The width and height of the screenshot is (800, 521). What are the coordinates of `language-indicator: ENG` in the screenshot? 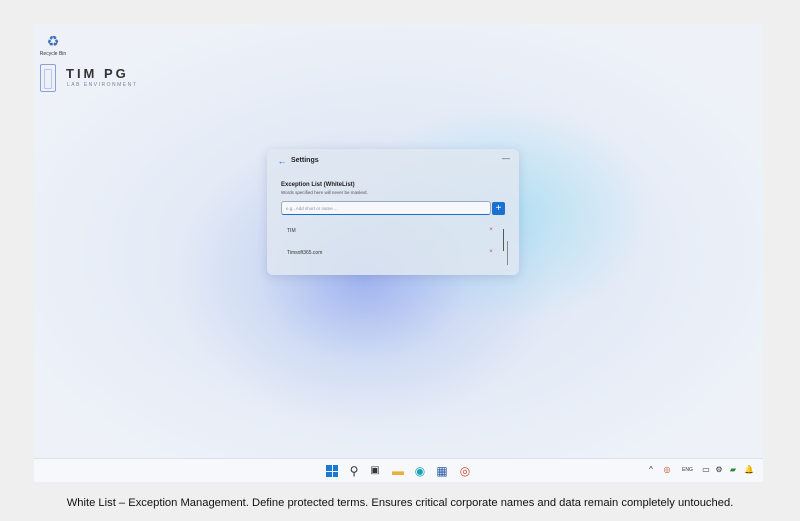 It's located at (687, 470).